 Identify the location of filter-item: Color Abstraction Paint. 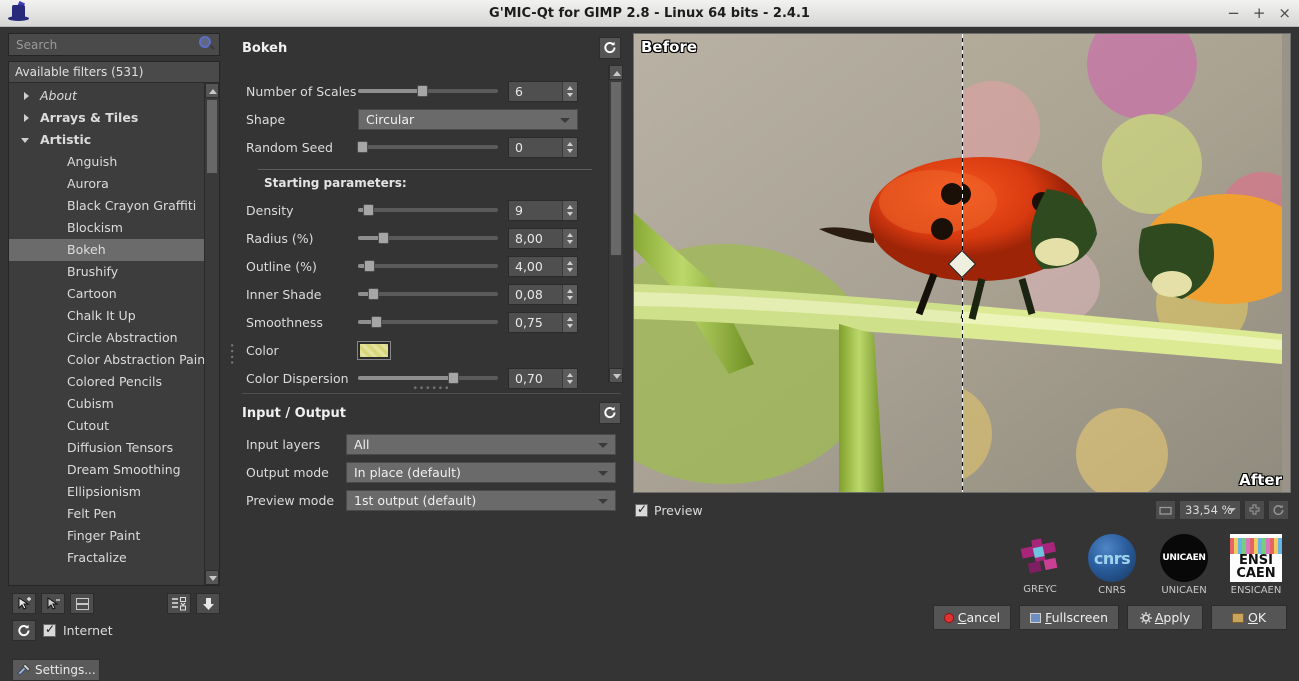
(114, 360).